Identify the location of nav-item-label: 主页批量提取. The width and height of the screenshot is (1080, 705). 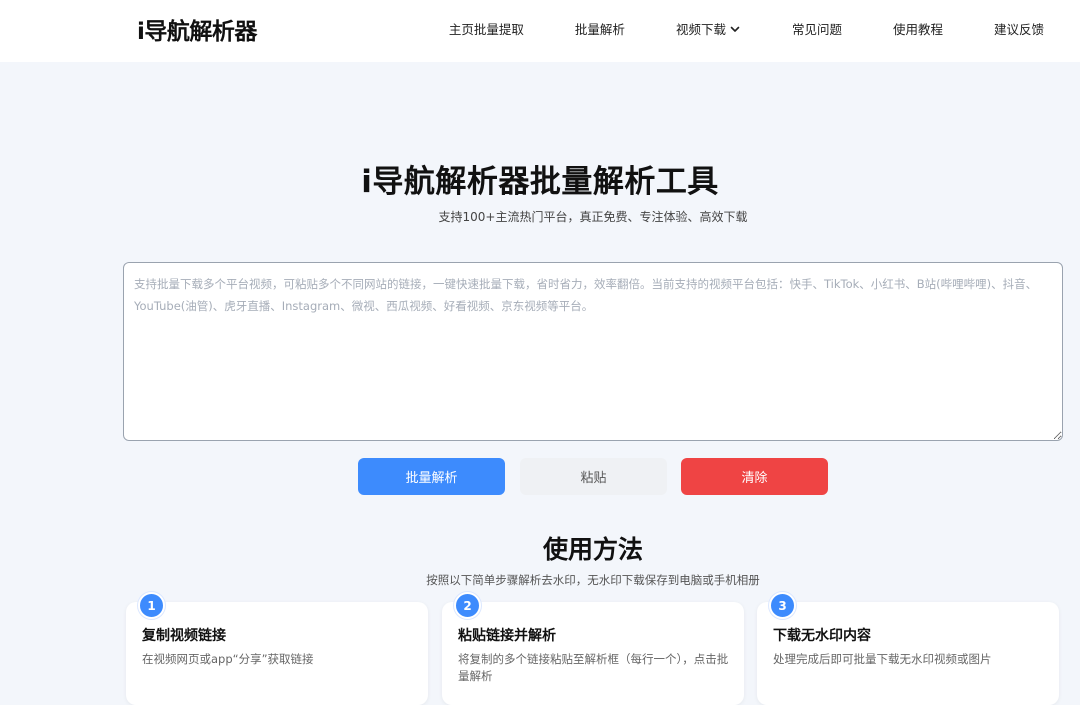
(486, 29).